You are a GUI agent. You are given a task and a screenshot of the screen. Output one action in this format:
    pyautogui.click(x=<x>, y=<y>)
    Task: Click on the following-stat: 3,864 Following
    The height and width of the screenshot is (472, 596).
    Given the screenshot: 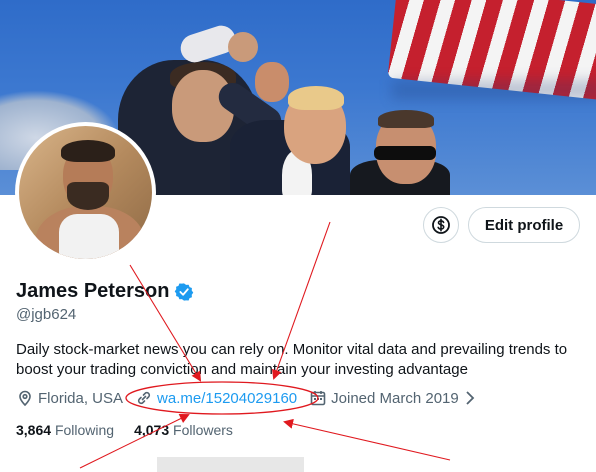 What is the action you would take?
    pyautogui.click(x=65, y=430)
    